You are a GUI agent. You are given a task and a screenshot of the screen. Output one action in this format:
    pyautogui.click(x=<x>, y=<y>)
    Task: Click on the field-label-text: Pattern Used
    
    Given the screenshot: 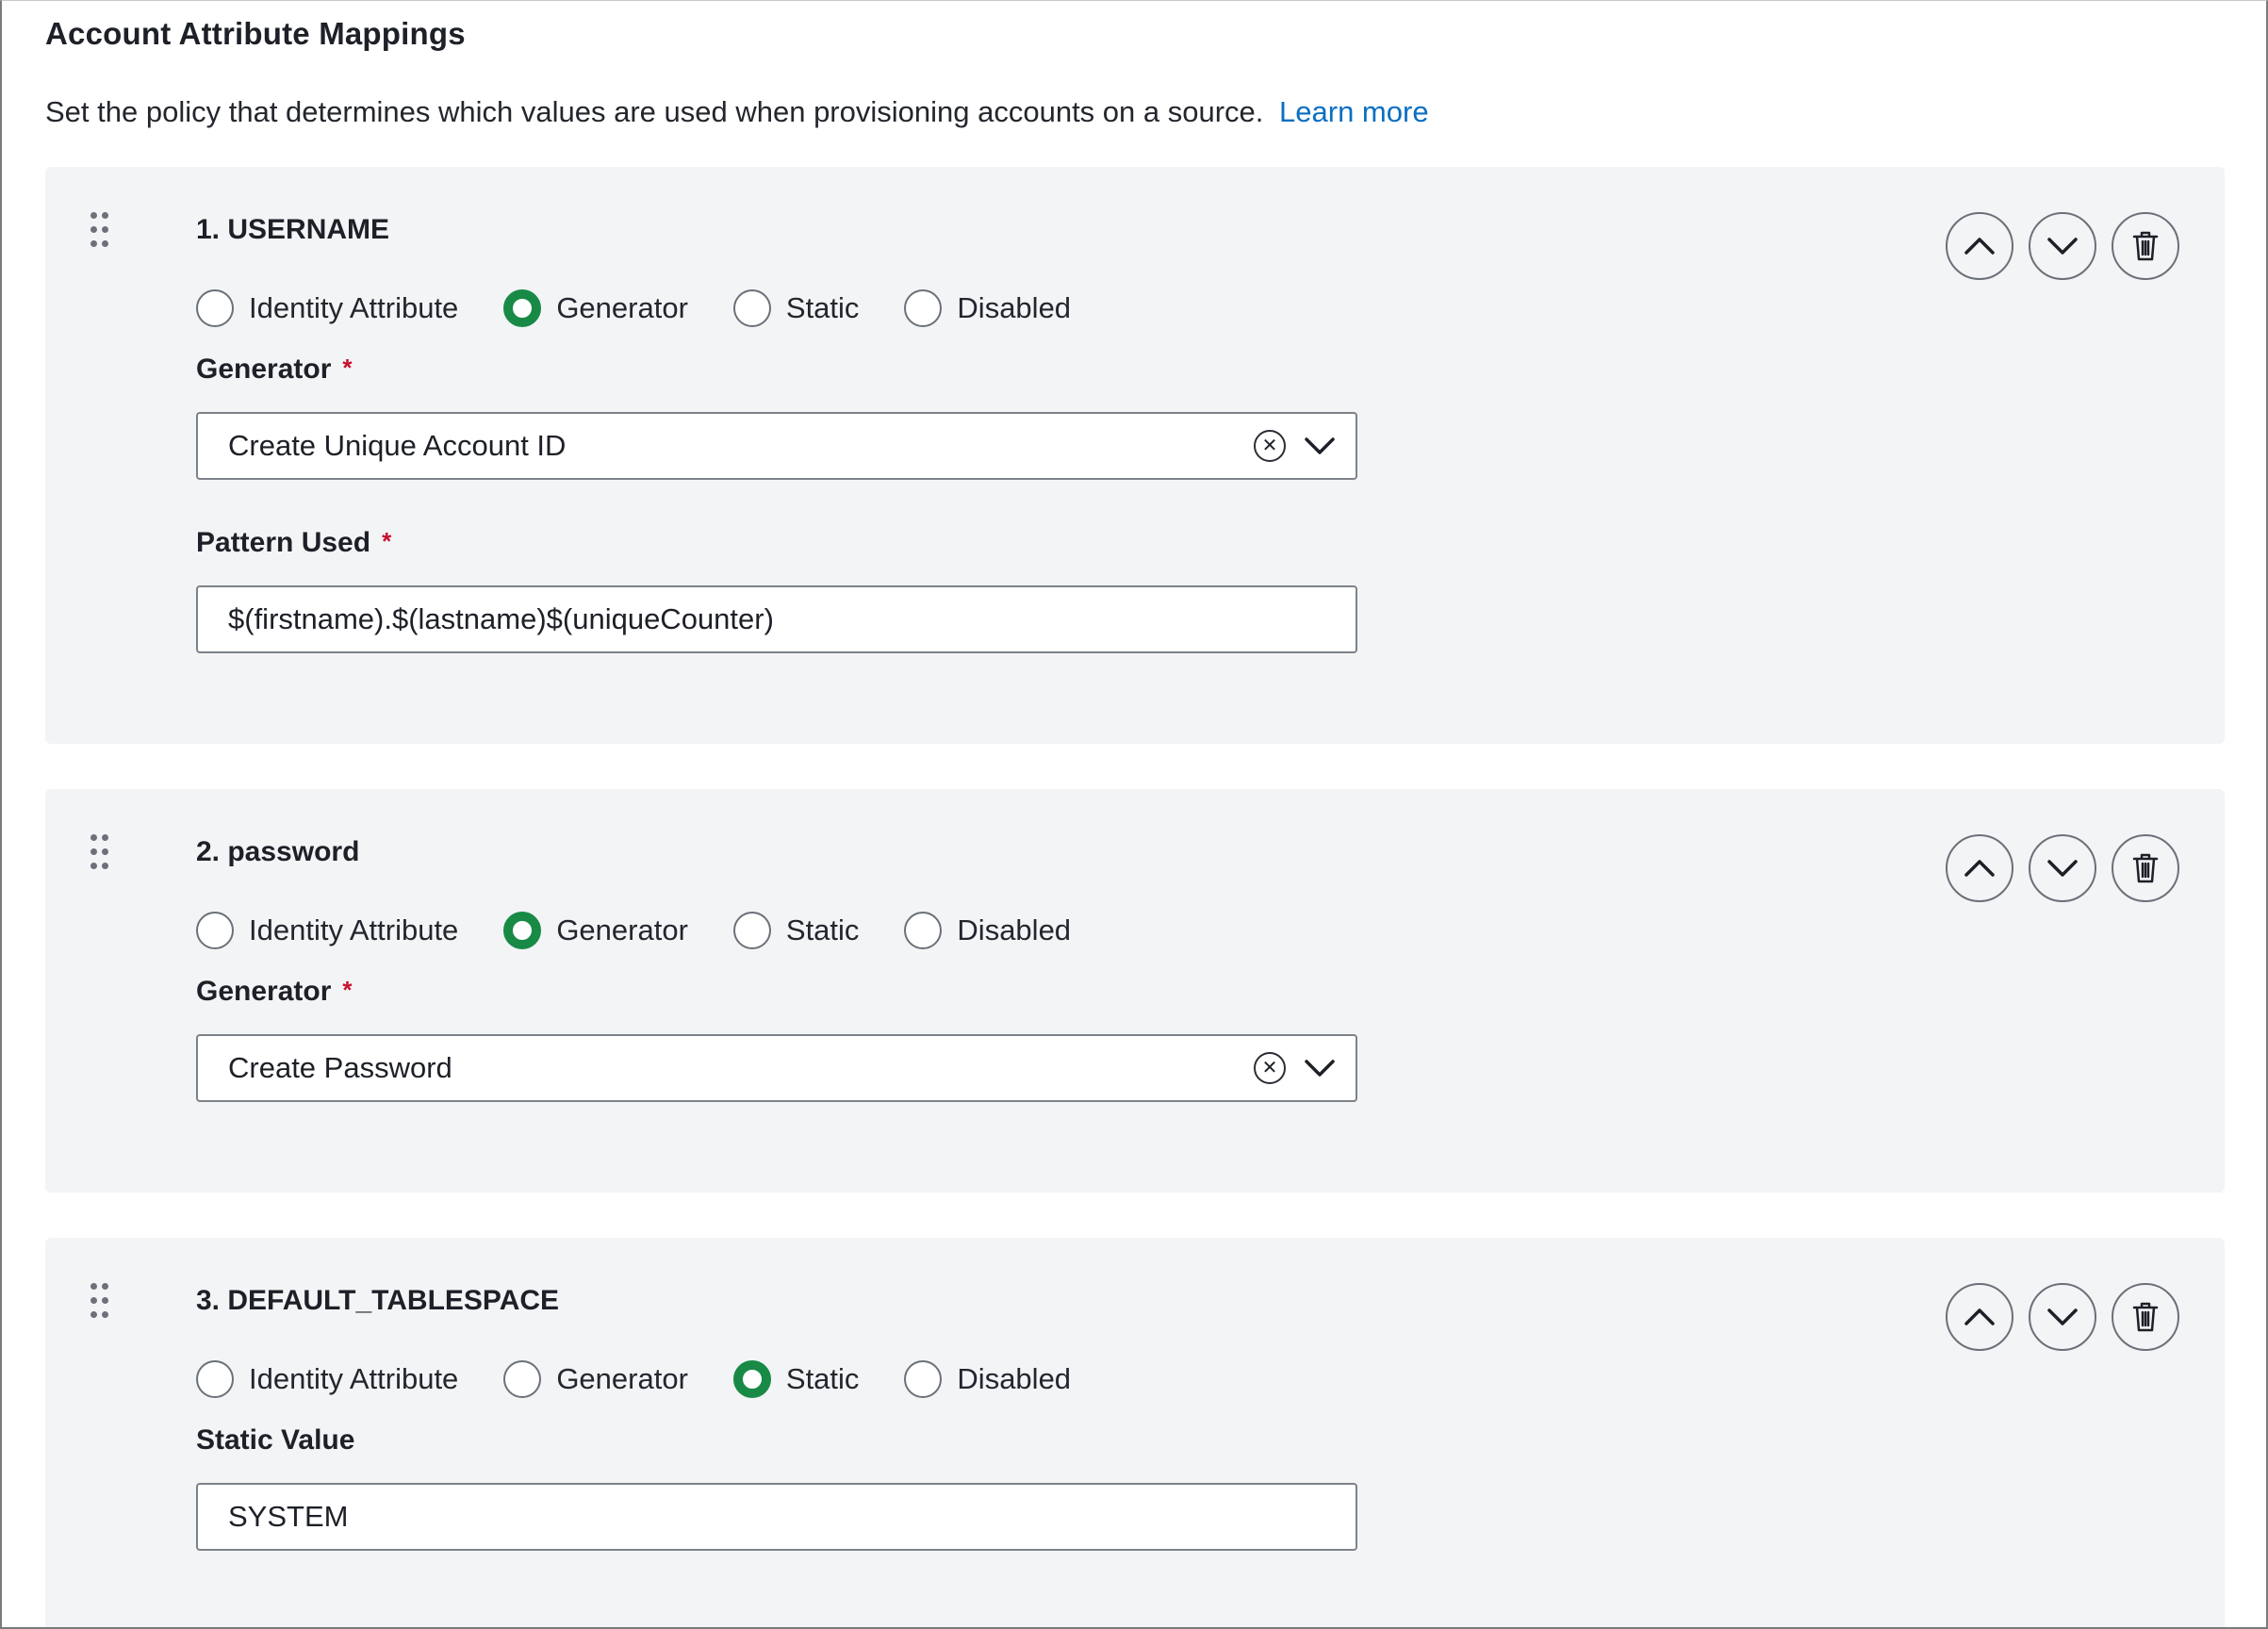 What is the action you would take?
    pyautogui.click(x=283, y=542)
    